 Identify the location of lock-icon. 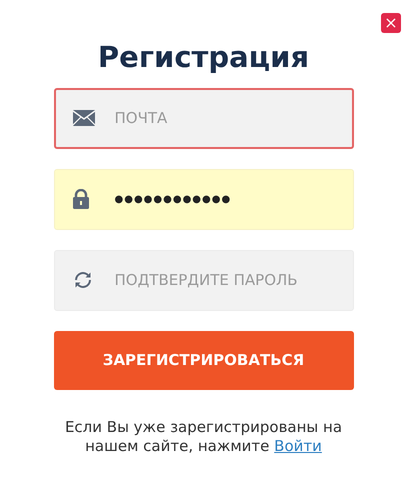
(80, 199).